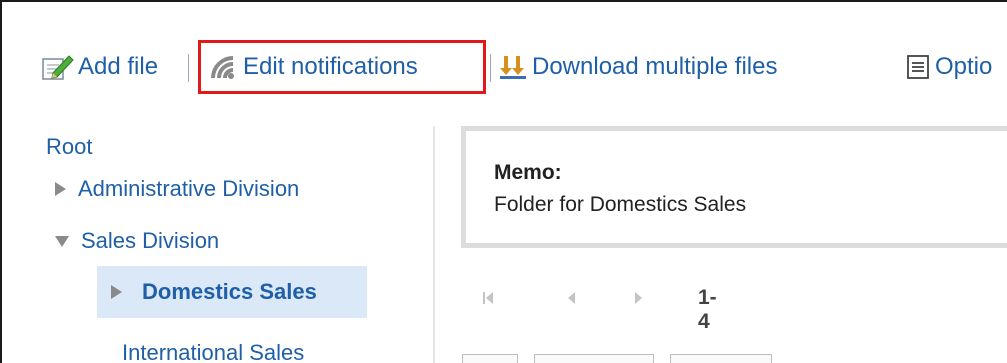 The height and width of the screenshot is (363, 1007). Describe the element at coordinates (189, 188) in the screenshot. I see `tree-item-label: Administrative Division` at that location.